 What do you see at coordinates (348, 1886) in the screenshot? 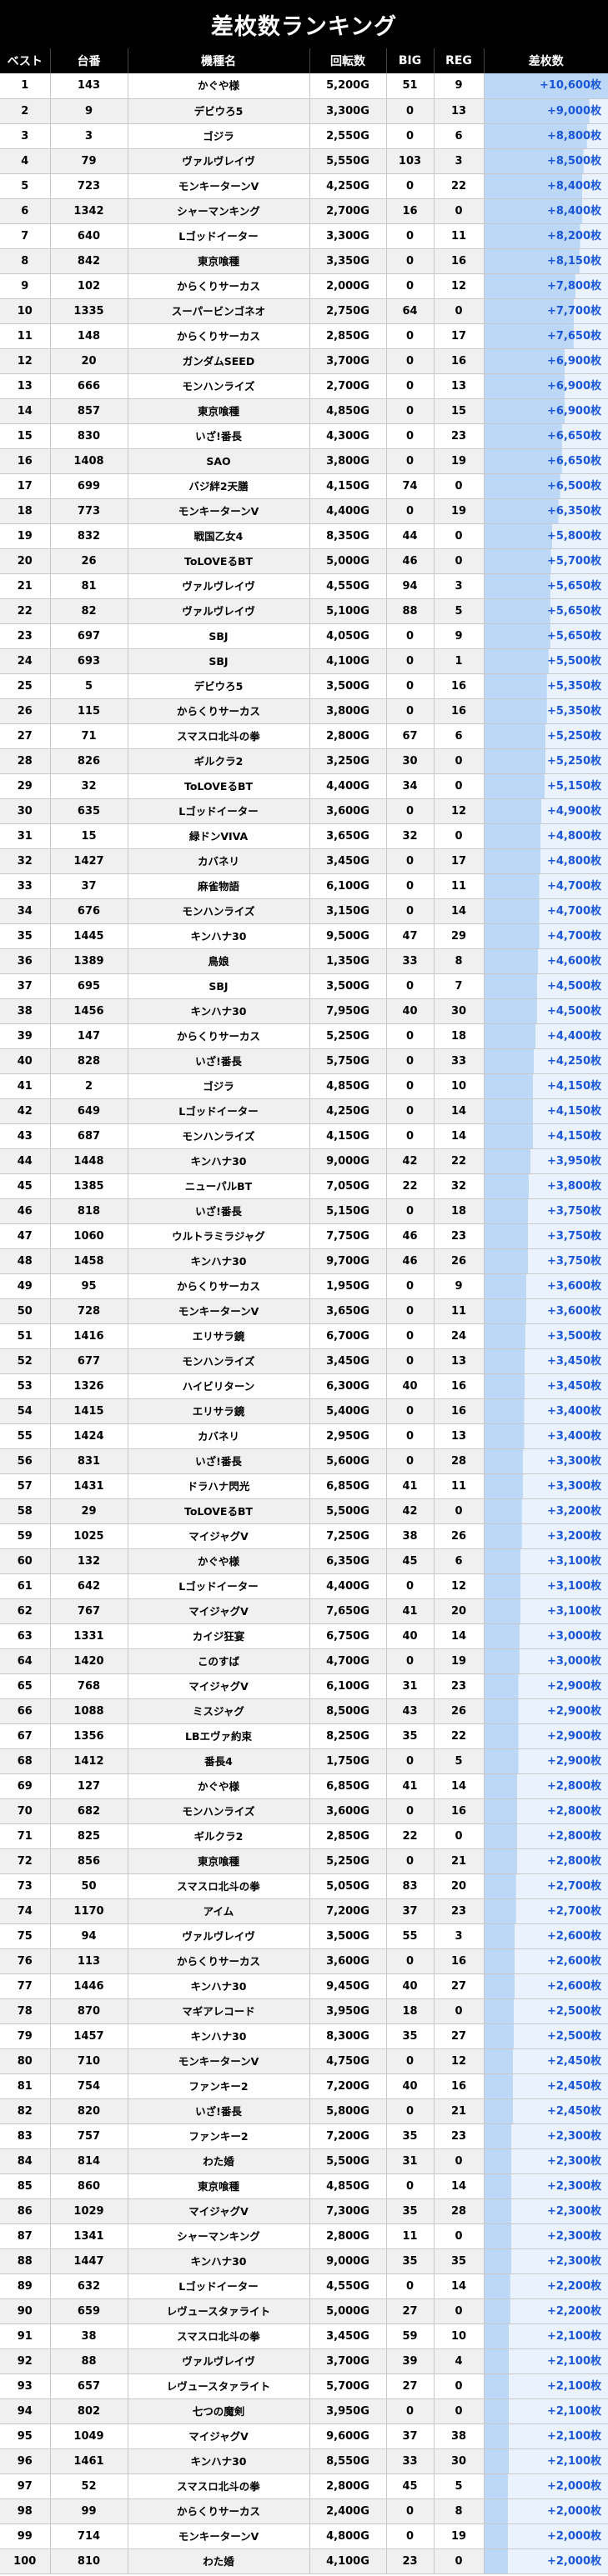
I see `spins-cell: 5,050G` at bounding box center [348, 1886].